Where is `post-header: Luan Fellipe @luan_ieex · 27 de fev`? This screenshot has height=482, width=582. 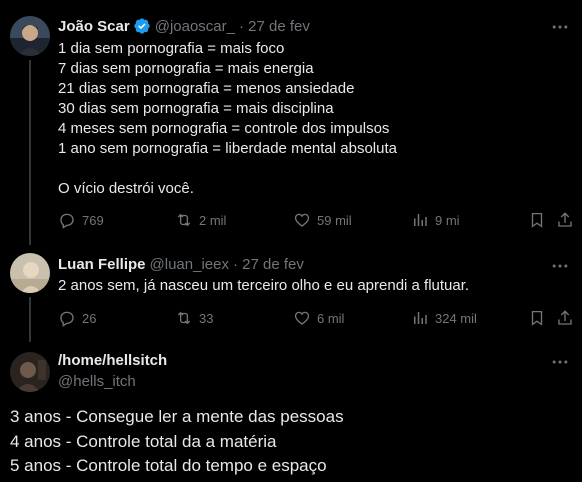 post-header: Luan Fellipe @luan_ieex · 27 de fev is located at coordinates (181, 264).